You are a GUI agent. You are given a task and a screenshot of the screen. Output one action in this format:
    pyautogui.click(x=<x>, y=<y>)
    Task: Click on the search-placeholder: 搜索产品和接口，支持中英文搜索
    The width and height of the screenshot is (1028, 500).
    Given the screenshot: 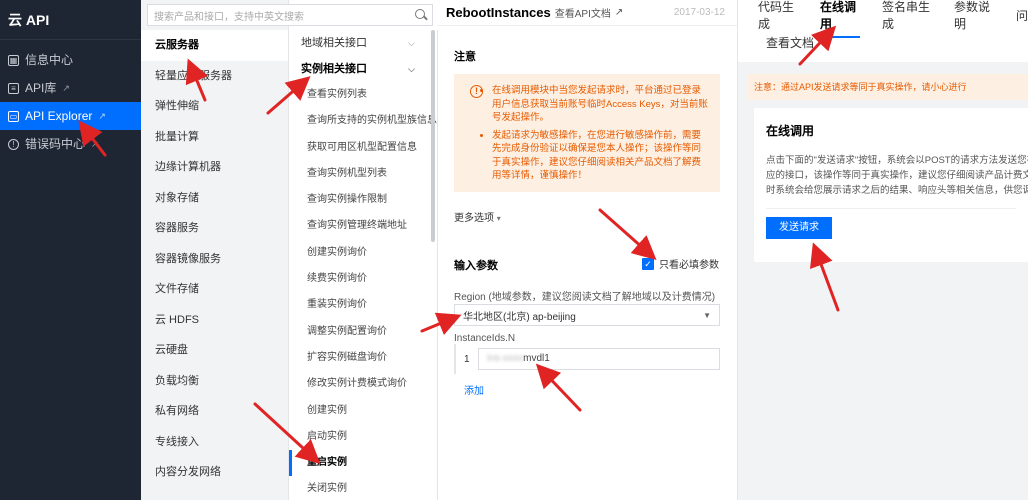 What is the action you would take?
    pyautogui.click(x=229, y=17)
    